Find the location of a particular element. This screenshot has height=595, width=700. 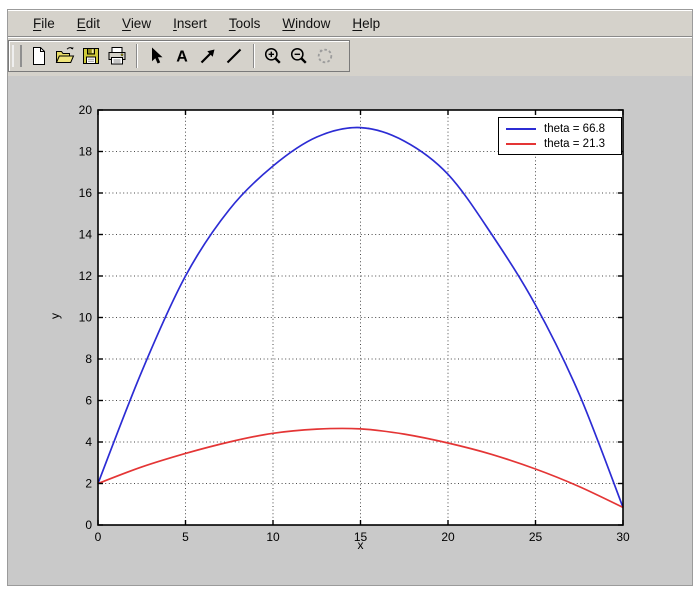

arrow-cursor-icon is located at coordinates (156, 56).